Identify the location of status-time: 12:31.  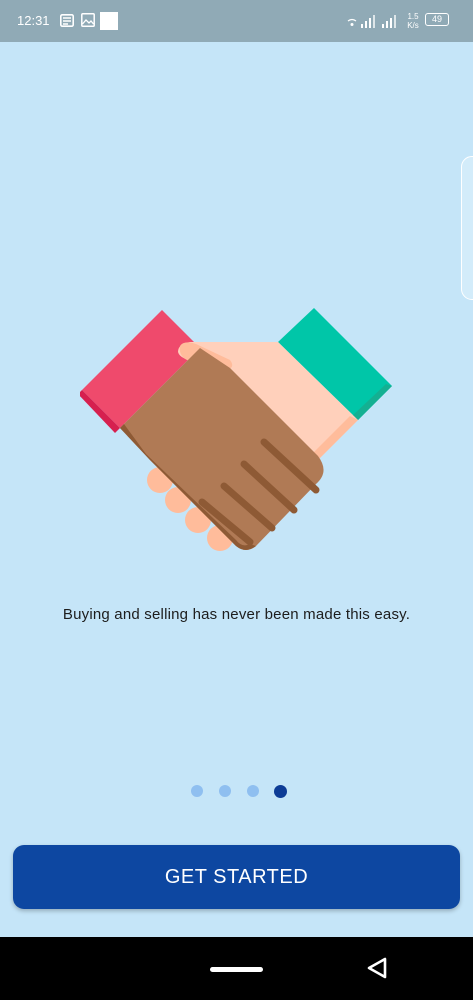
(33, 20).